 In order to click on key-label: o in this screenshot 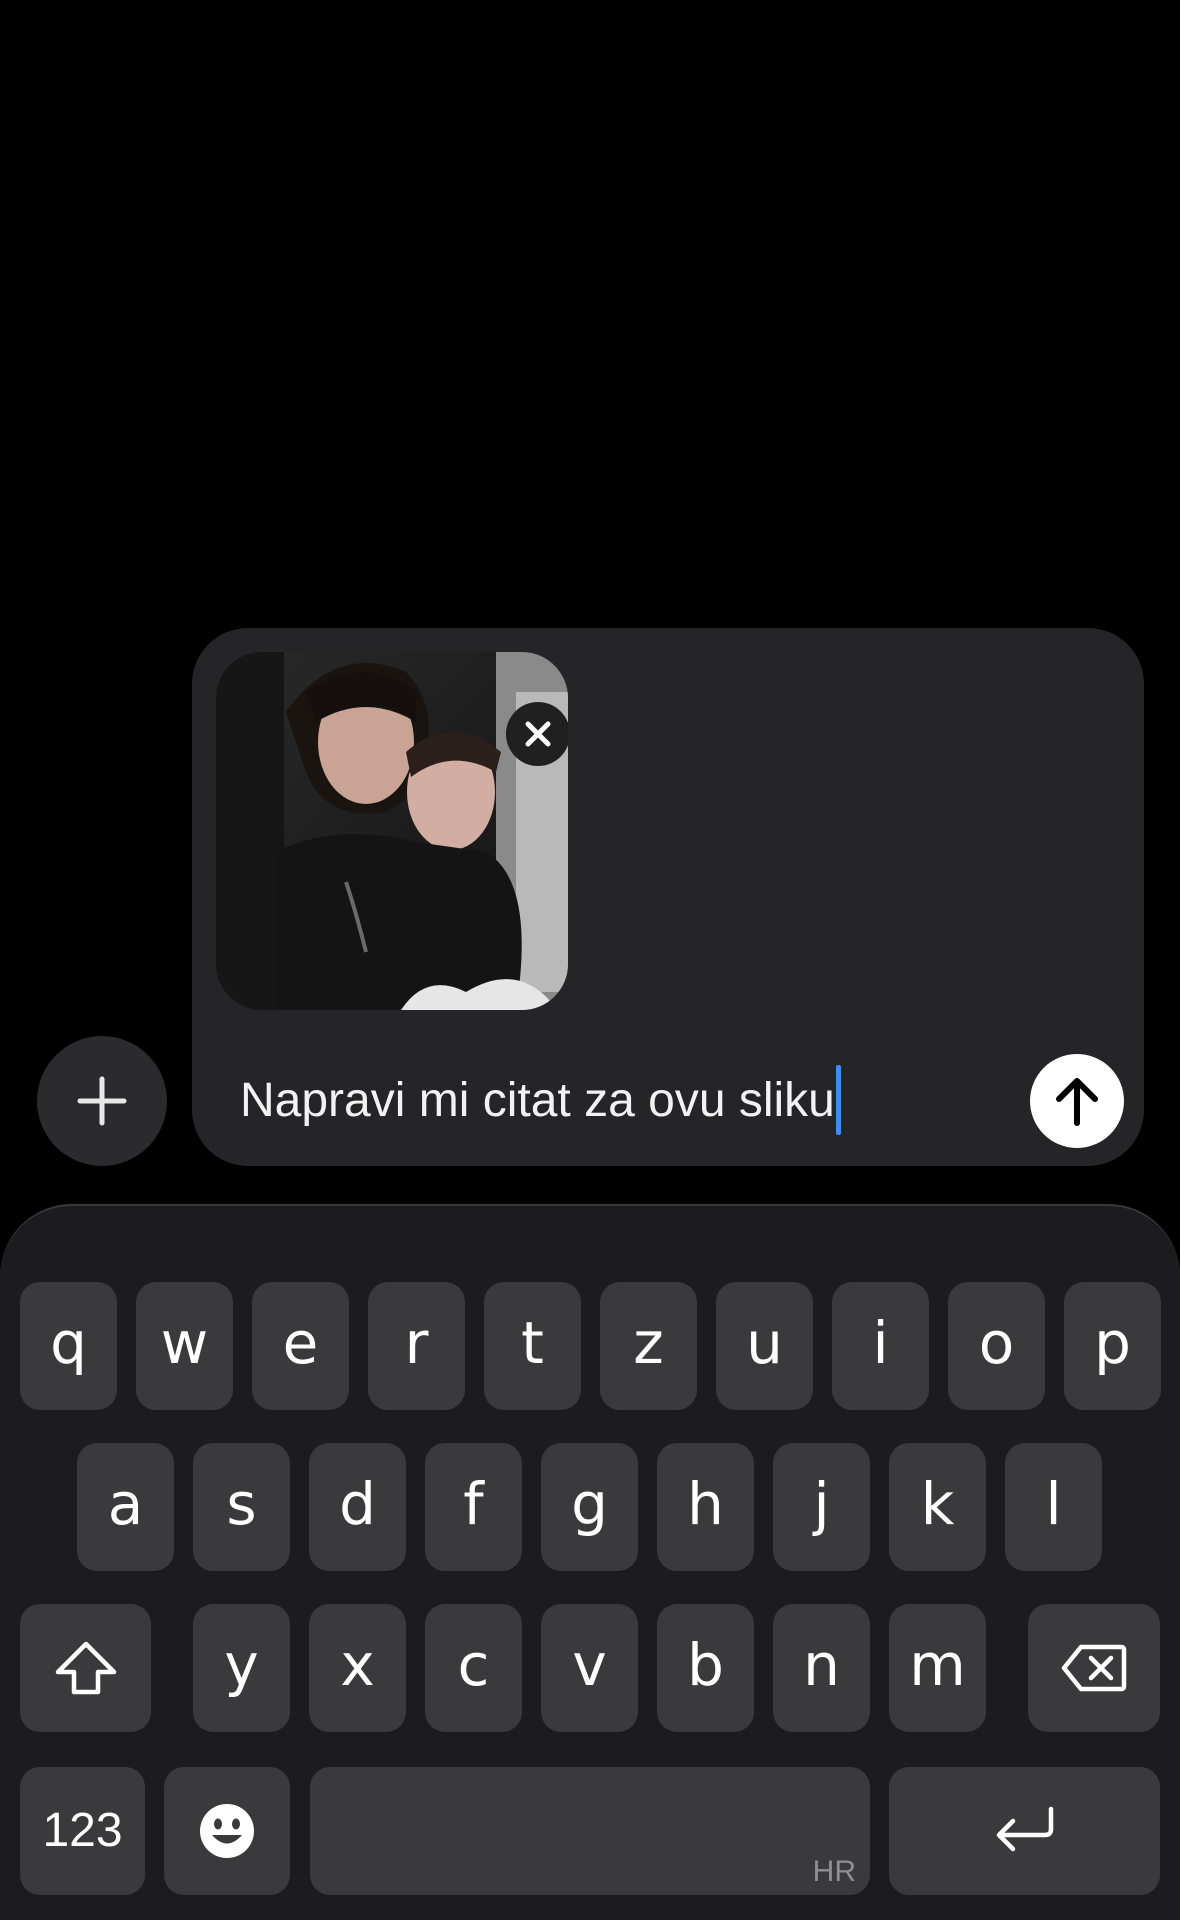, I will do `click(996, 1343)`.